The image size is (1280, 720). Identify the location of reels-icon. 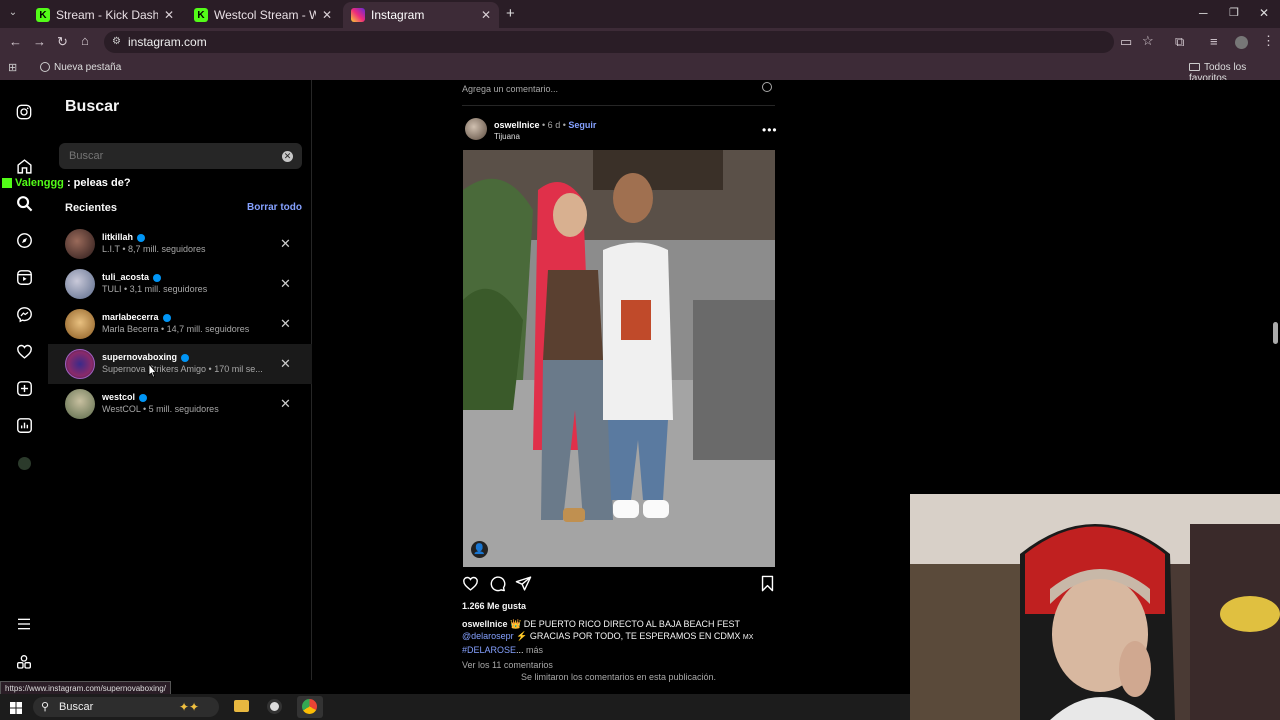
(24, 277).